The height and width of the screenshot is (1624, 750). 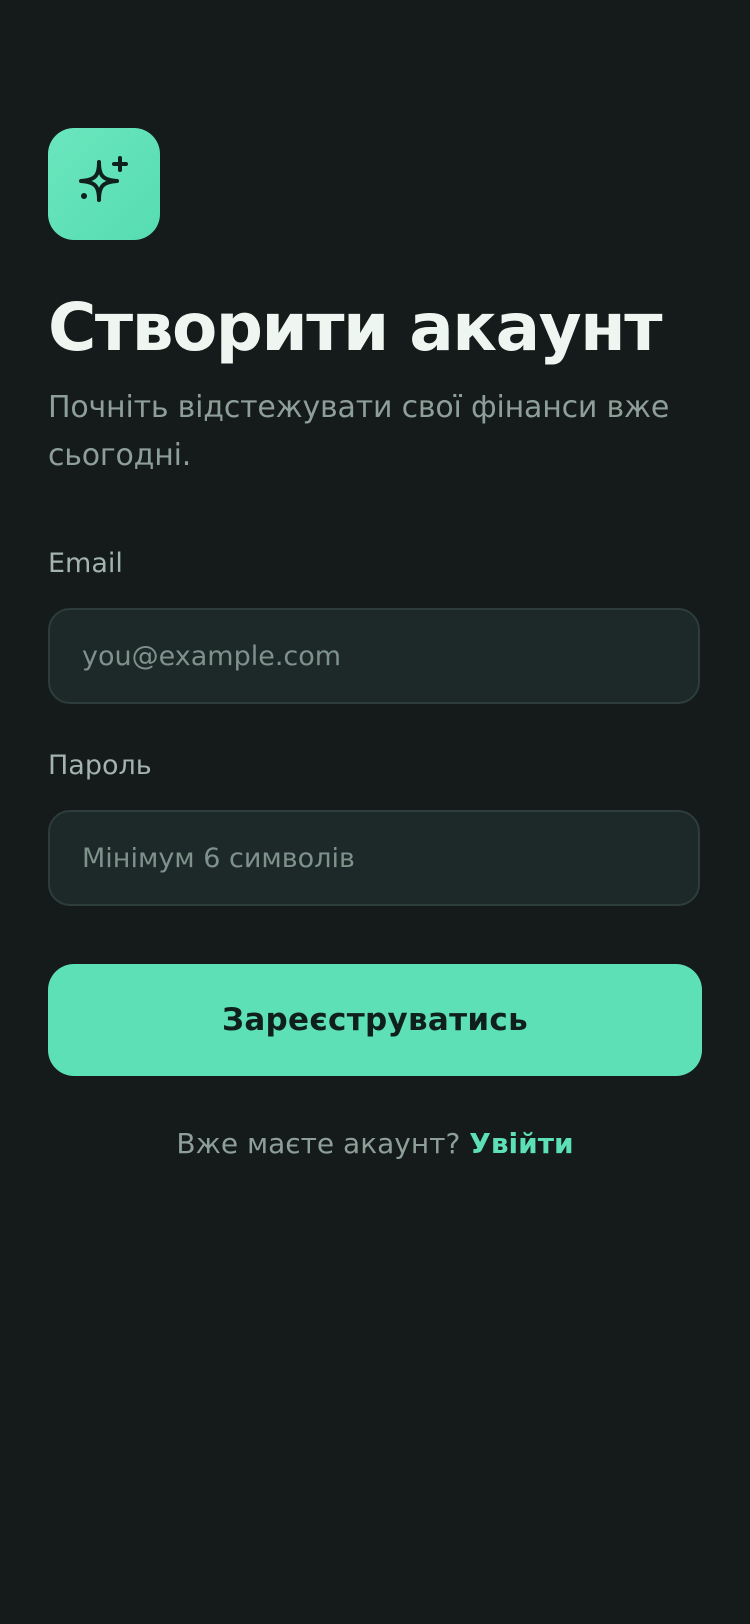 I want to click on page-title: Створити акаунт, so click(x=355, y=327).